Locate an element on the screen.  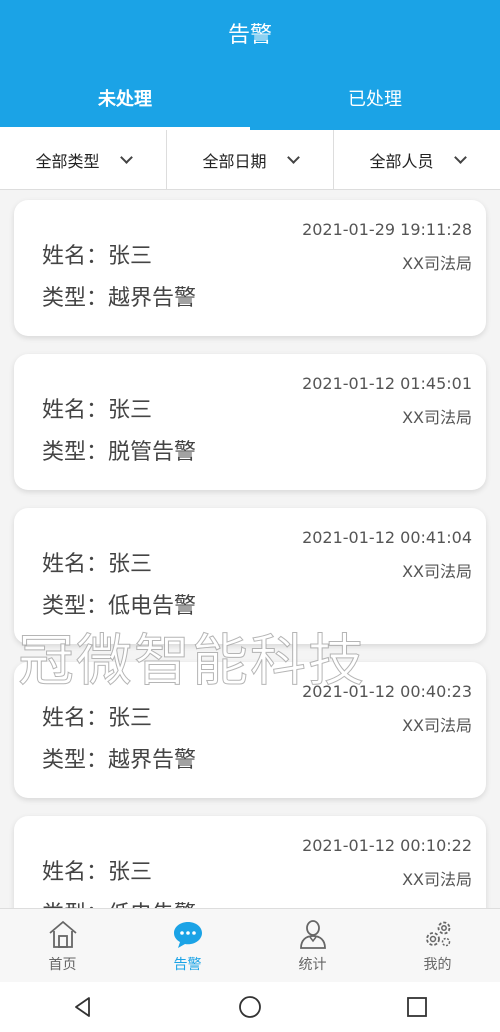
filter-label: 全部类型 is located at coordinates (67, 161).